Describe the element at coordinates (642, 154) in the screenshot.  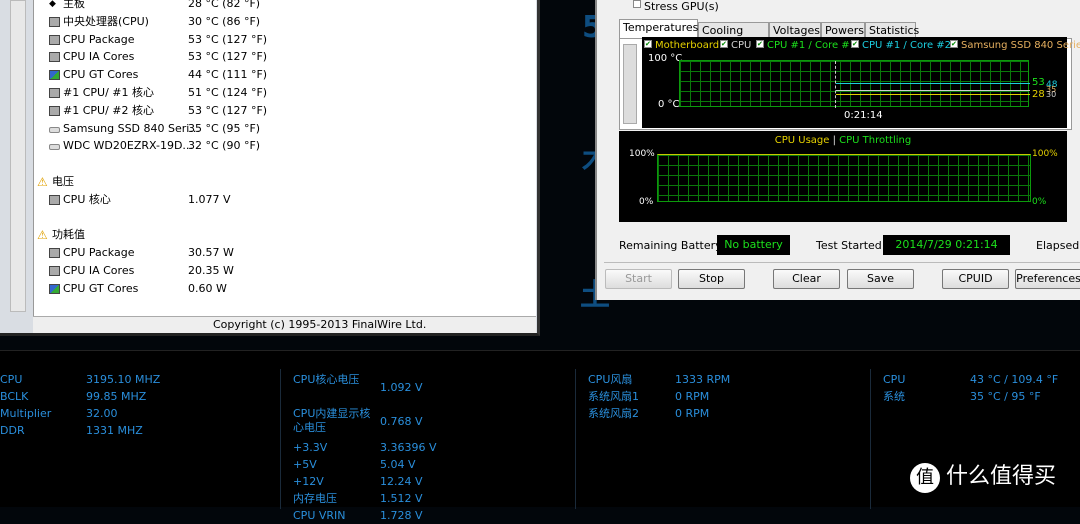
I see `usage-axis-top: 100%` at that location.